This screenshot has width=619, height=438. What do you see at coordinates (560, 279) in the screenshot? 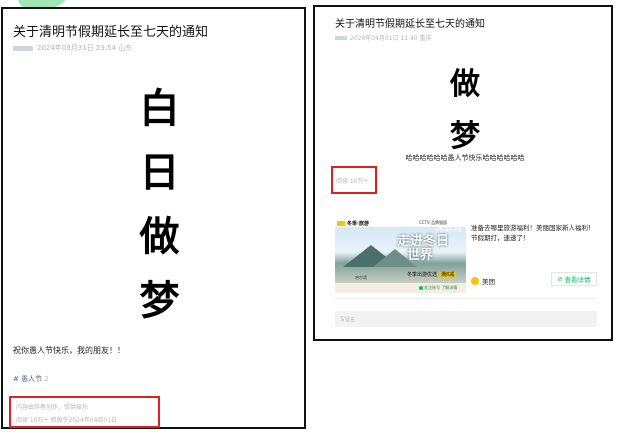
I see `link-icon: ⊘` at bounding box center [560, 279].